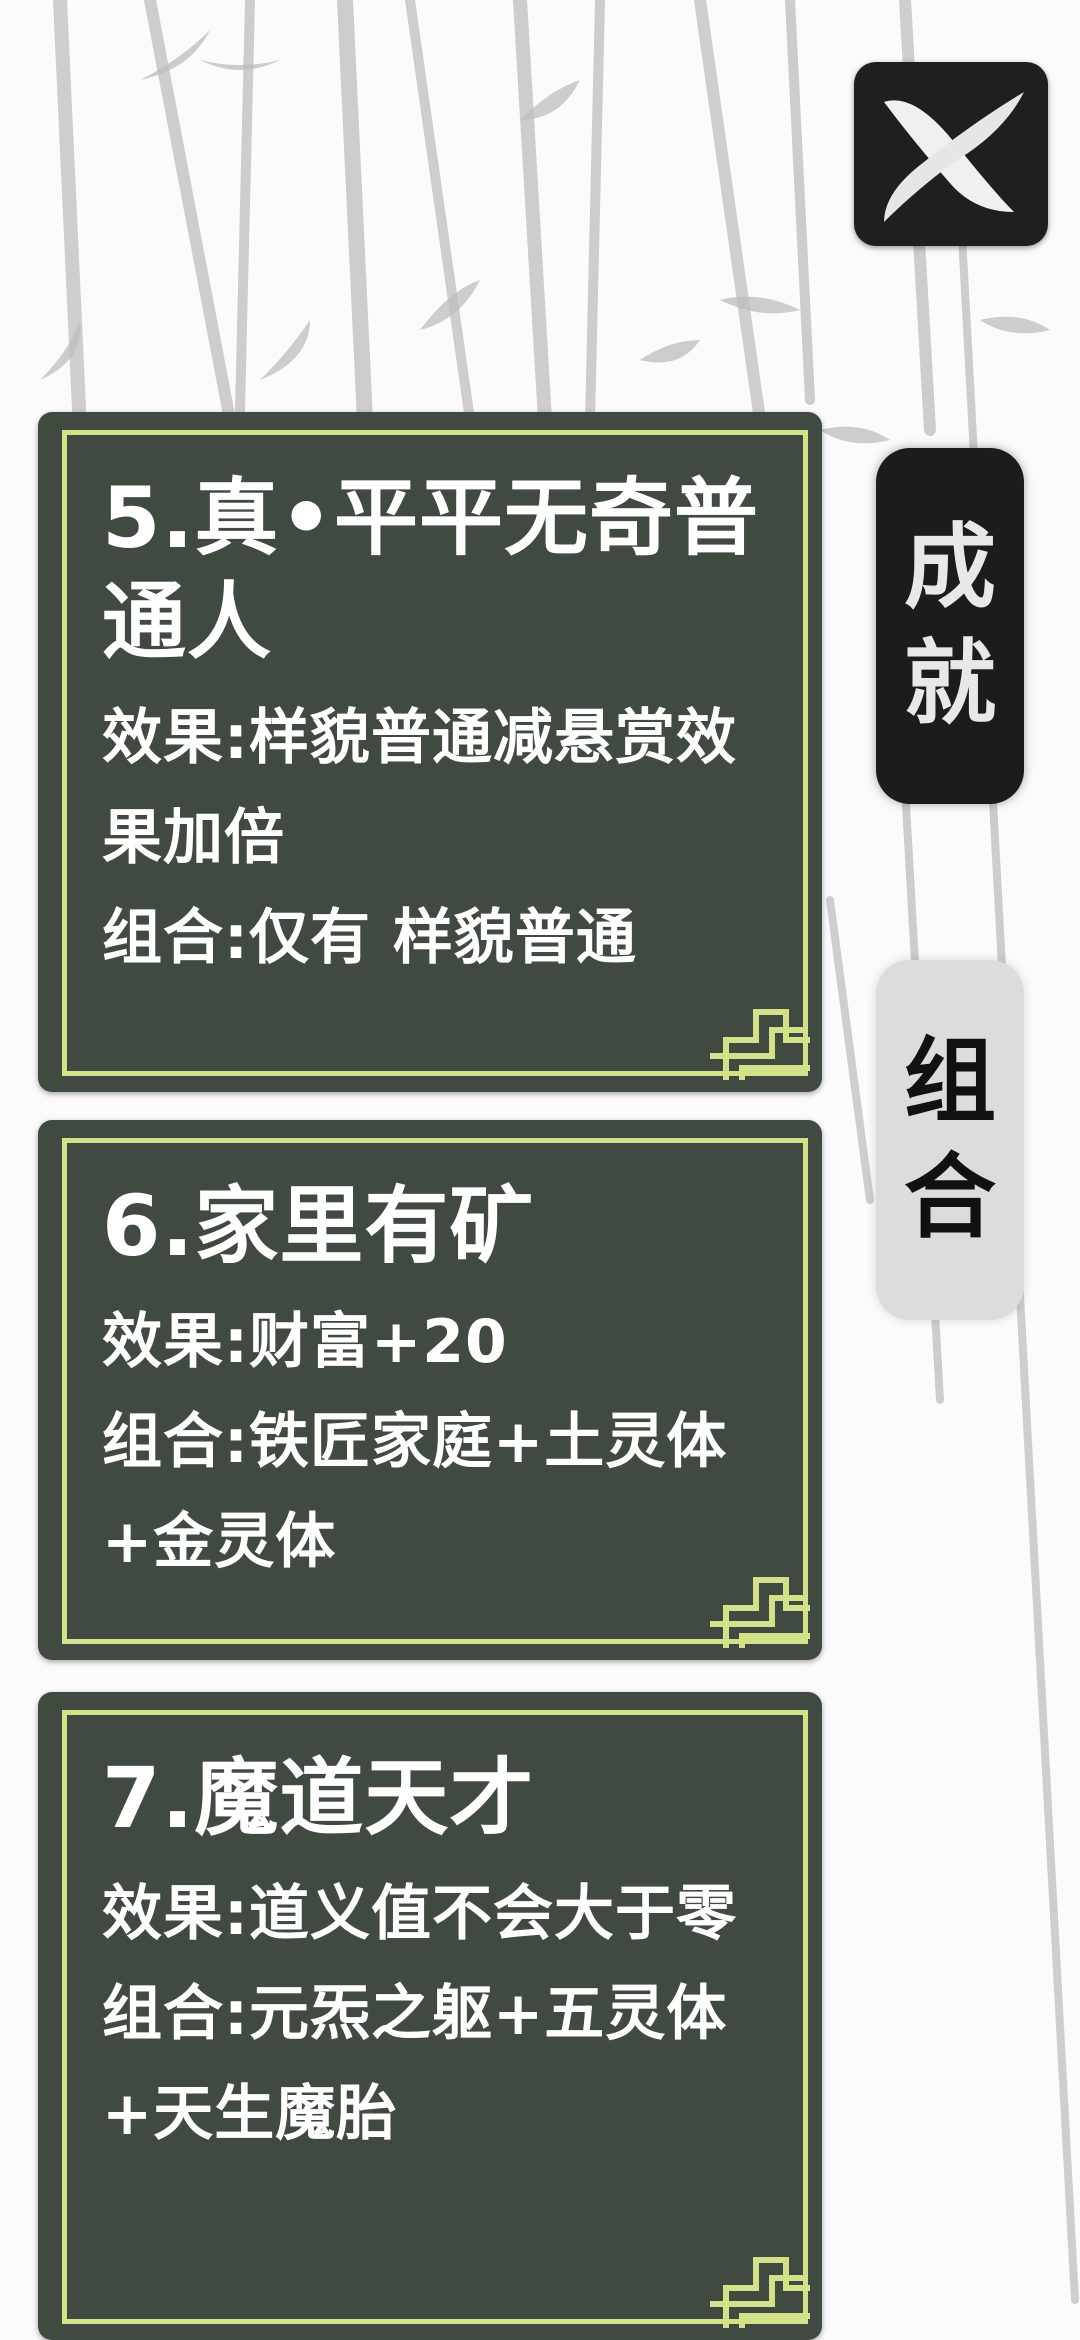 The image size is (1080, 2340). Describe the element at coordinates (949, 683) in the screenshot. I see `tab-achievement-char-2: 就` at that location.